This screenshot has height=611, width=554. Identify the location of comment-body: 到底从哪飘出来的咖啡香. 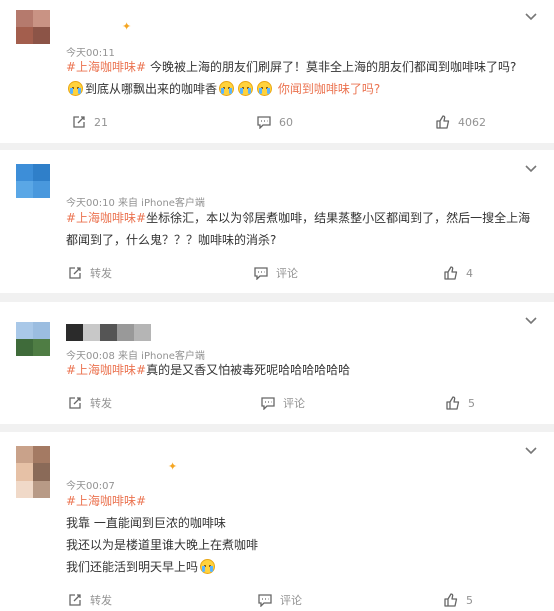
(151, 89).